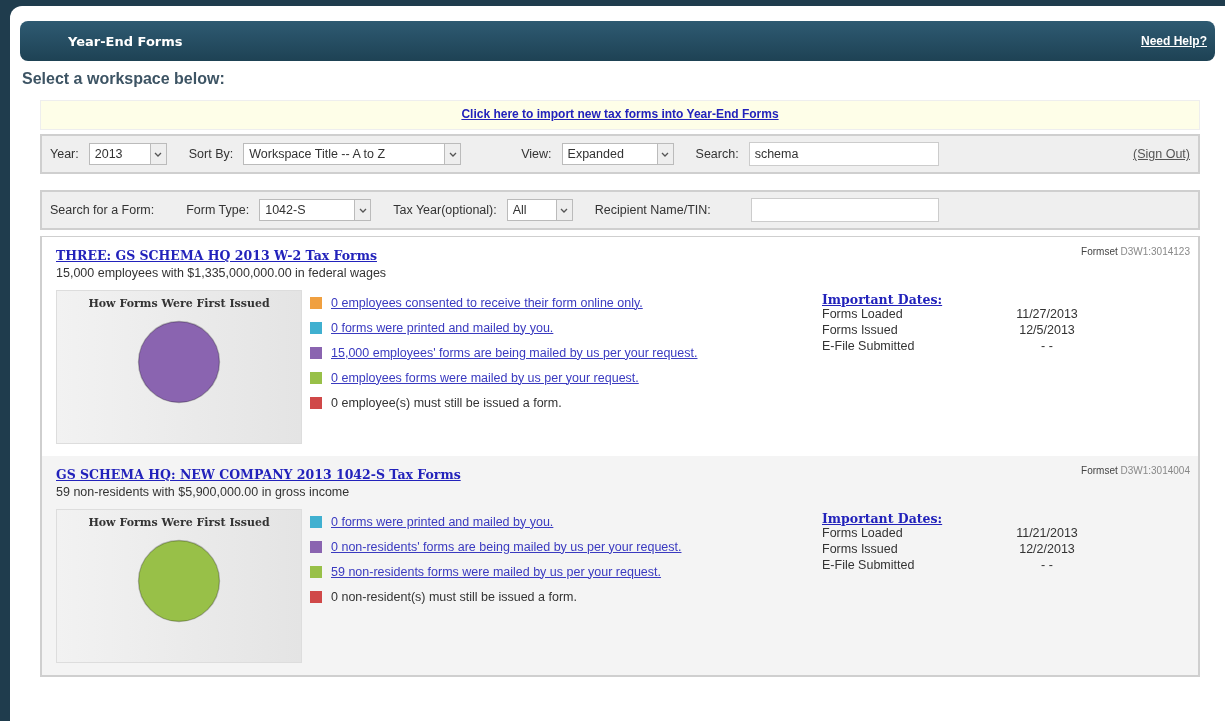  What do you see at coordinates (446, 402) in the screenshot?
I see `legend-text: 0 employee(s) must still be issued a form.` at bounding box center [446, 402].